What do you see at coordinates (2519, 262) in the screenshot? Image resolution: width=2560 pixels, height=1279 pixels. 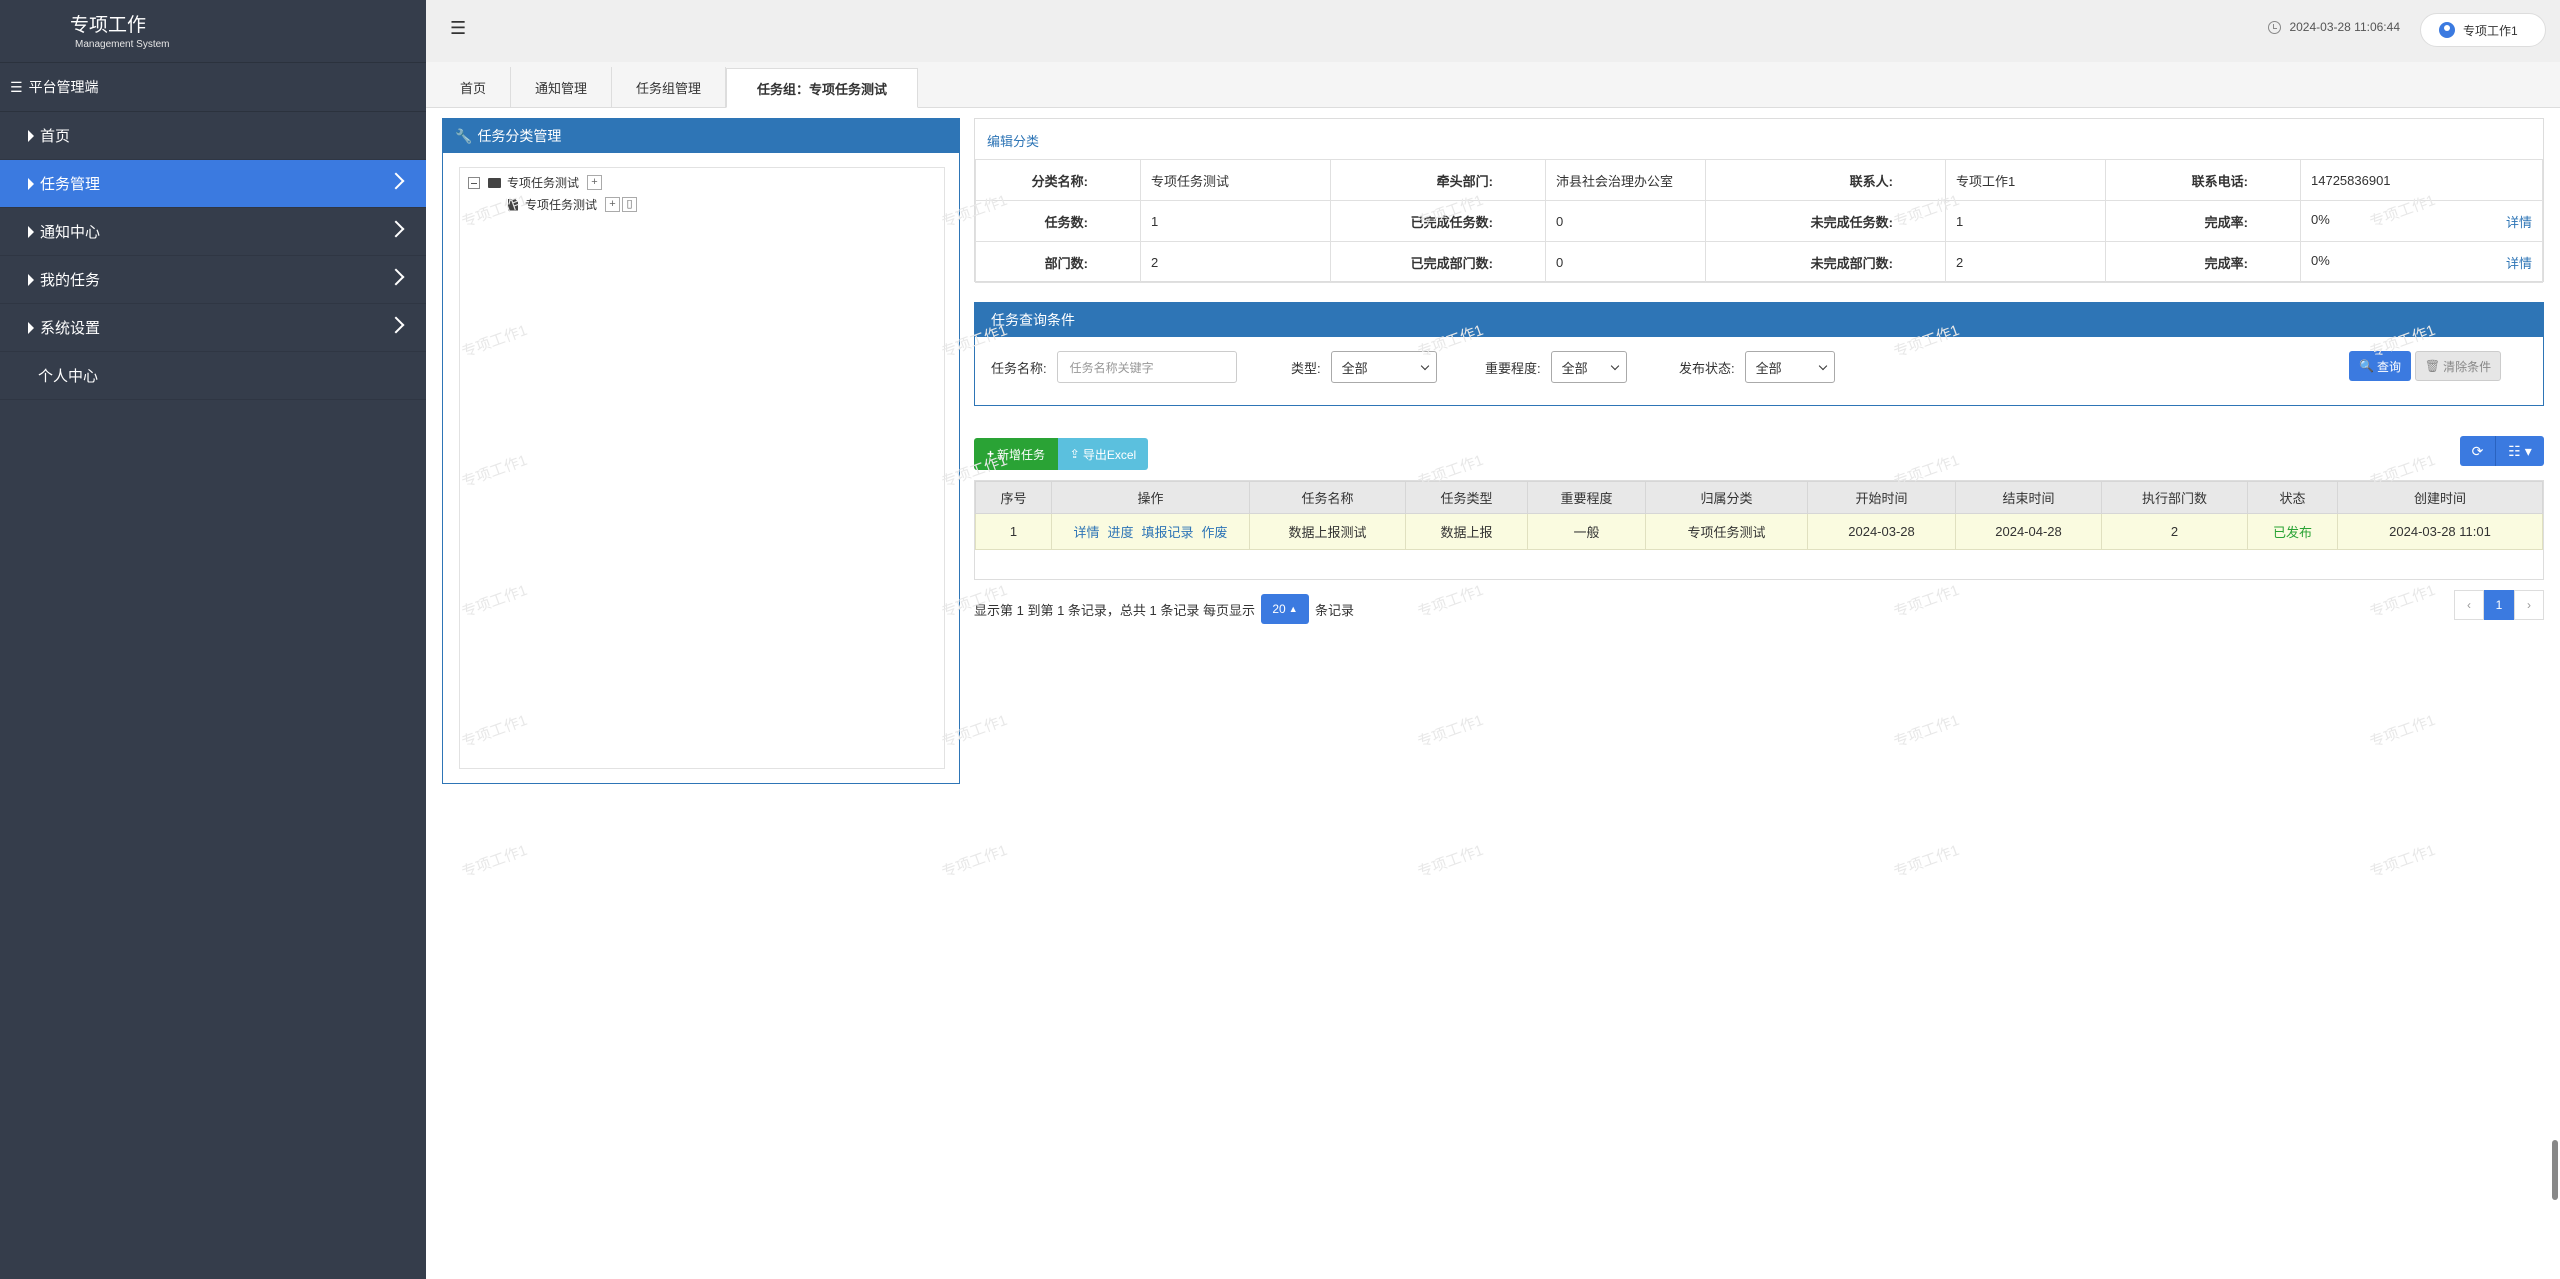 I see `dept-detail-link: 详情` at bounding box center [2519, 262].